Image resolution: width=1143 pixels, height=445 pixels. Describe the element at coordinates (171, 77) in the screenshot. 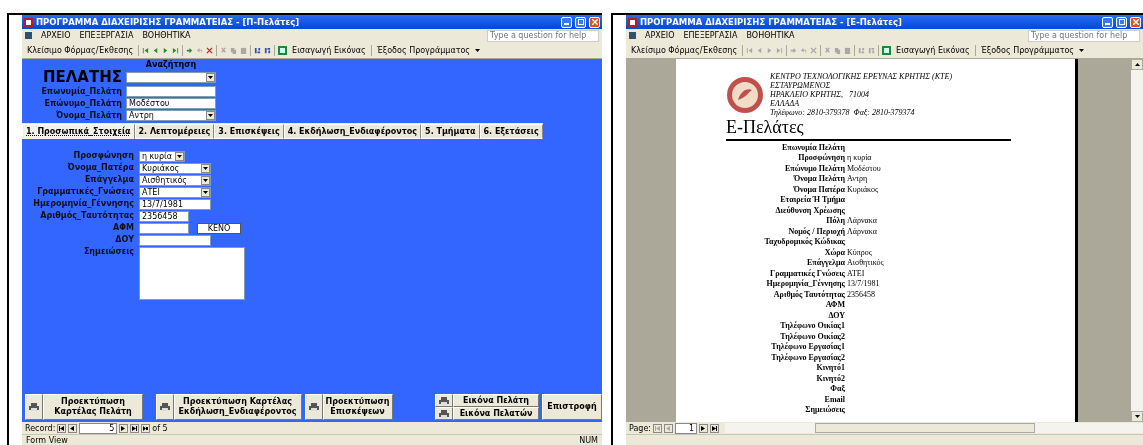

I see `combo-box` at that location.